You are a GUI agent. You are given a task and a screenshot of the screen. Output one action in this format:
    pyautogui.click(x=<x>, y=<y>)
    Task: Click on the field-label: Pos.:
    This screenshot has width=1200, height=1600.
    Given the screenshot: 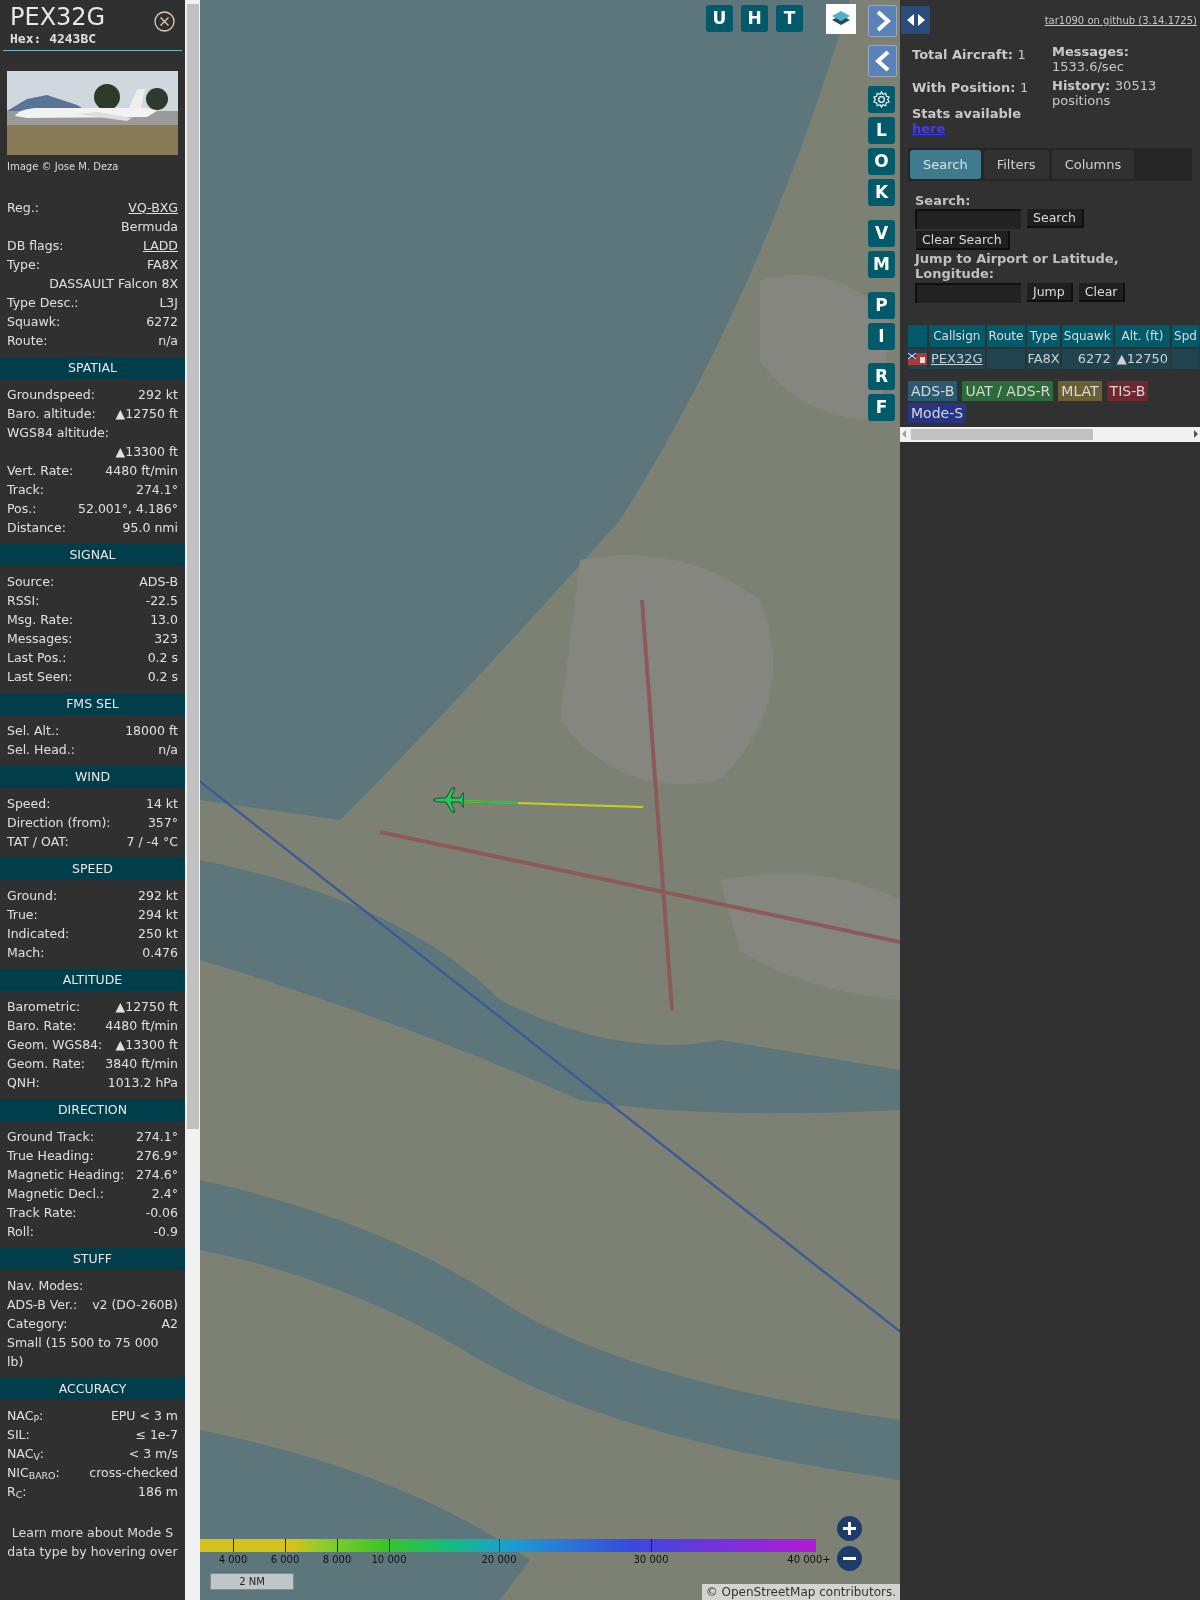 What is the action you would take?
    pyautogui.click(x=22, y=509)
    